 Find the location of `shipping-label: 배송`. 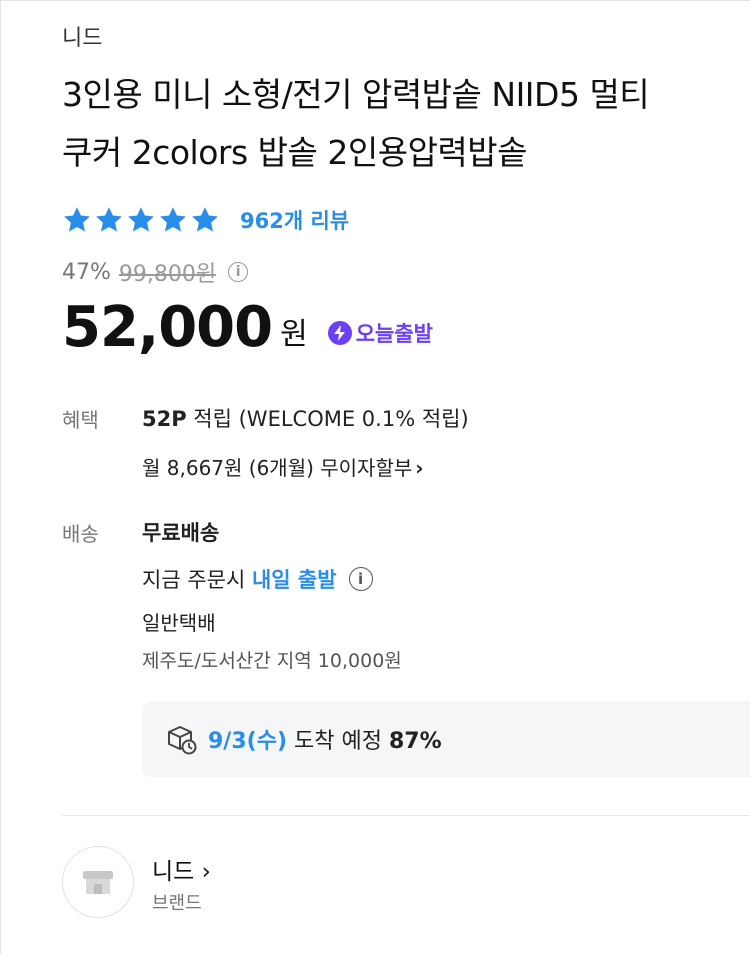

shipping-label: 배송 is located at coordinates (80, 534).